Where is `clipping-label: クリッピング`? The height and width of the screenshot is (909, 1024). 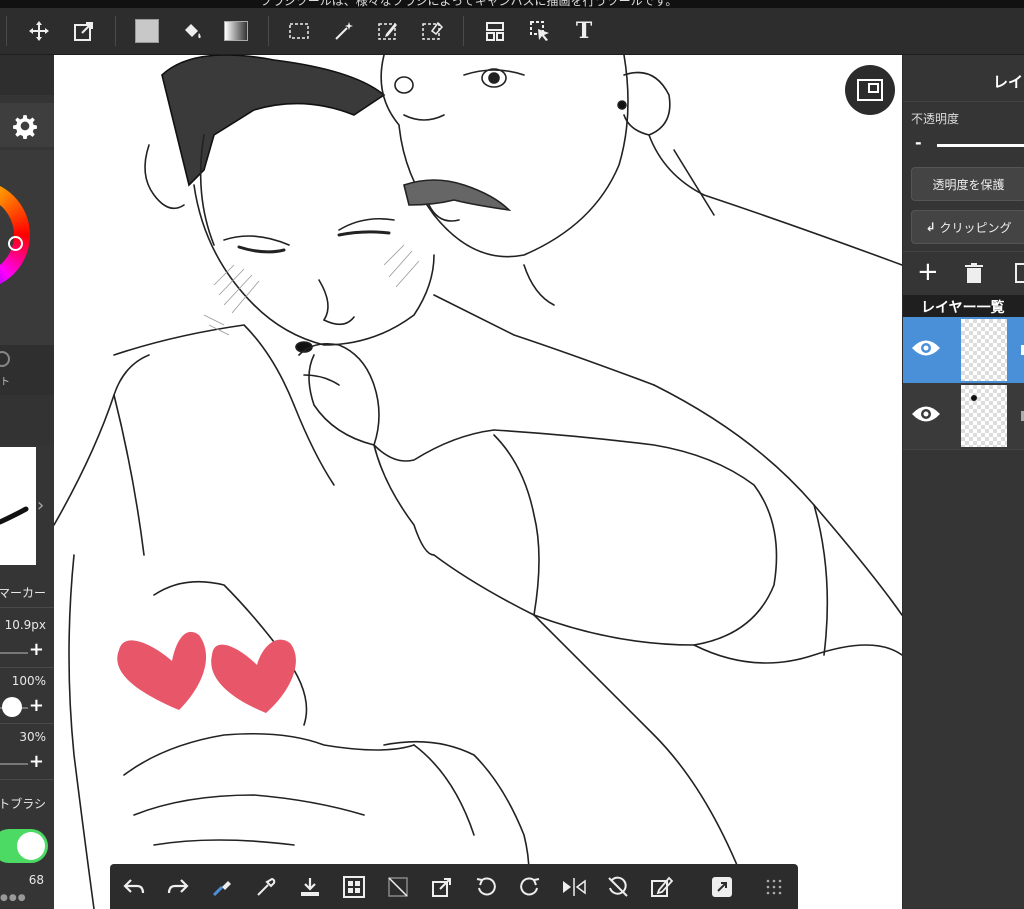
clipping-label: クリッピング is located at coordinates (975, 227).